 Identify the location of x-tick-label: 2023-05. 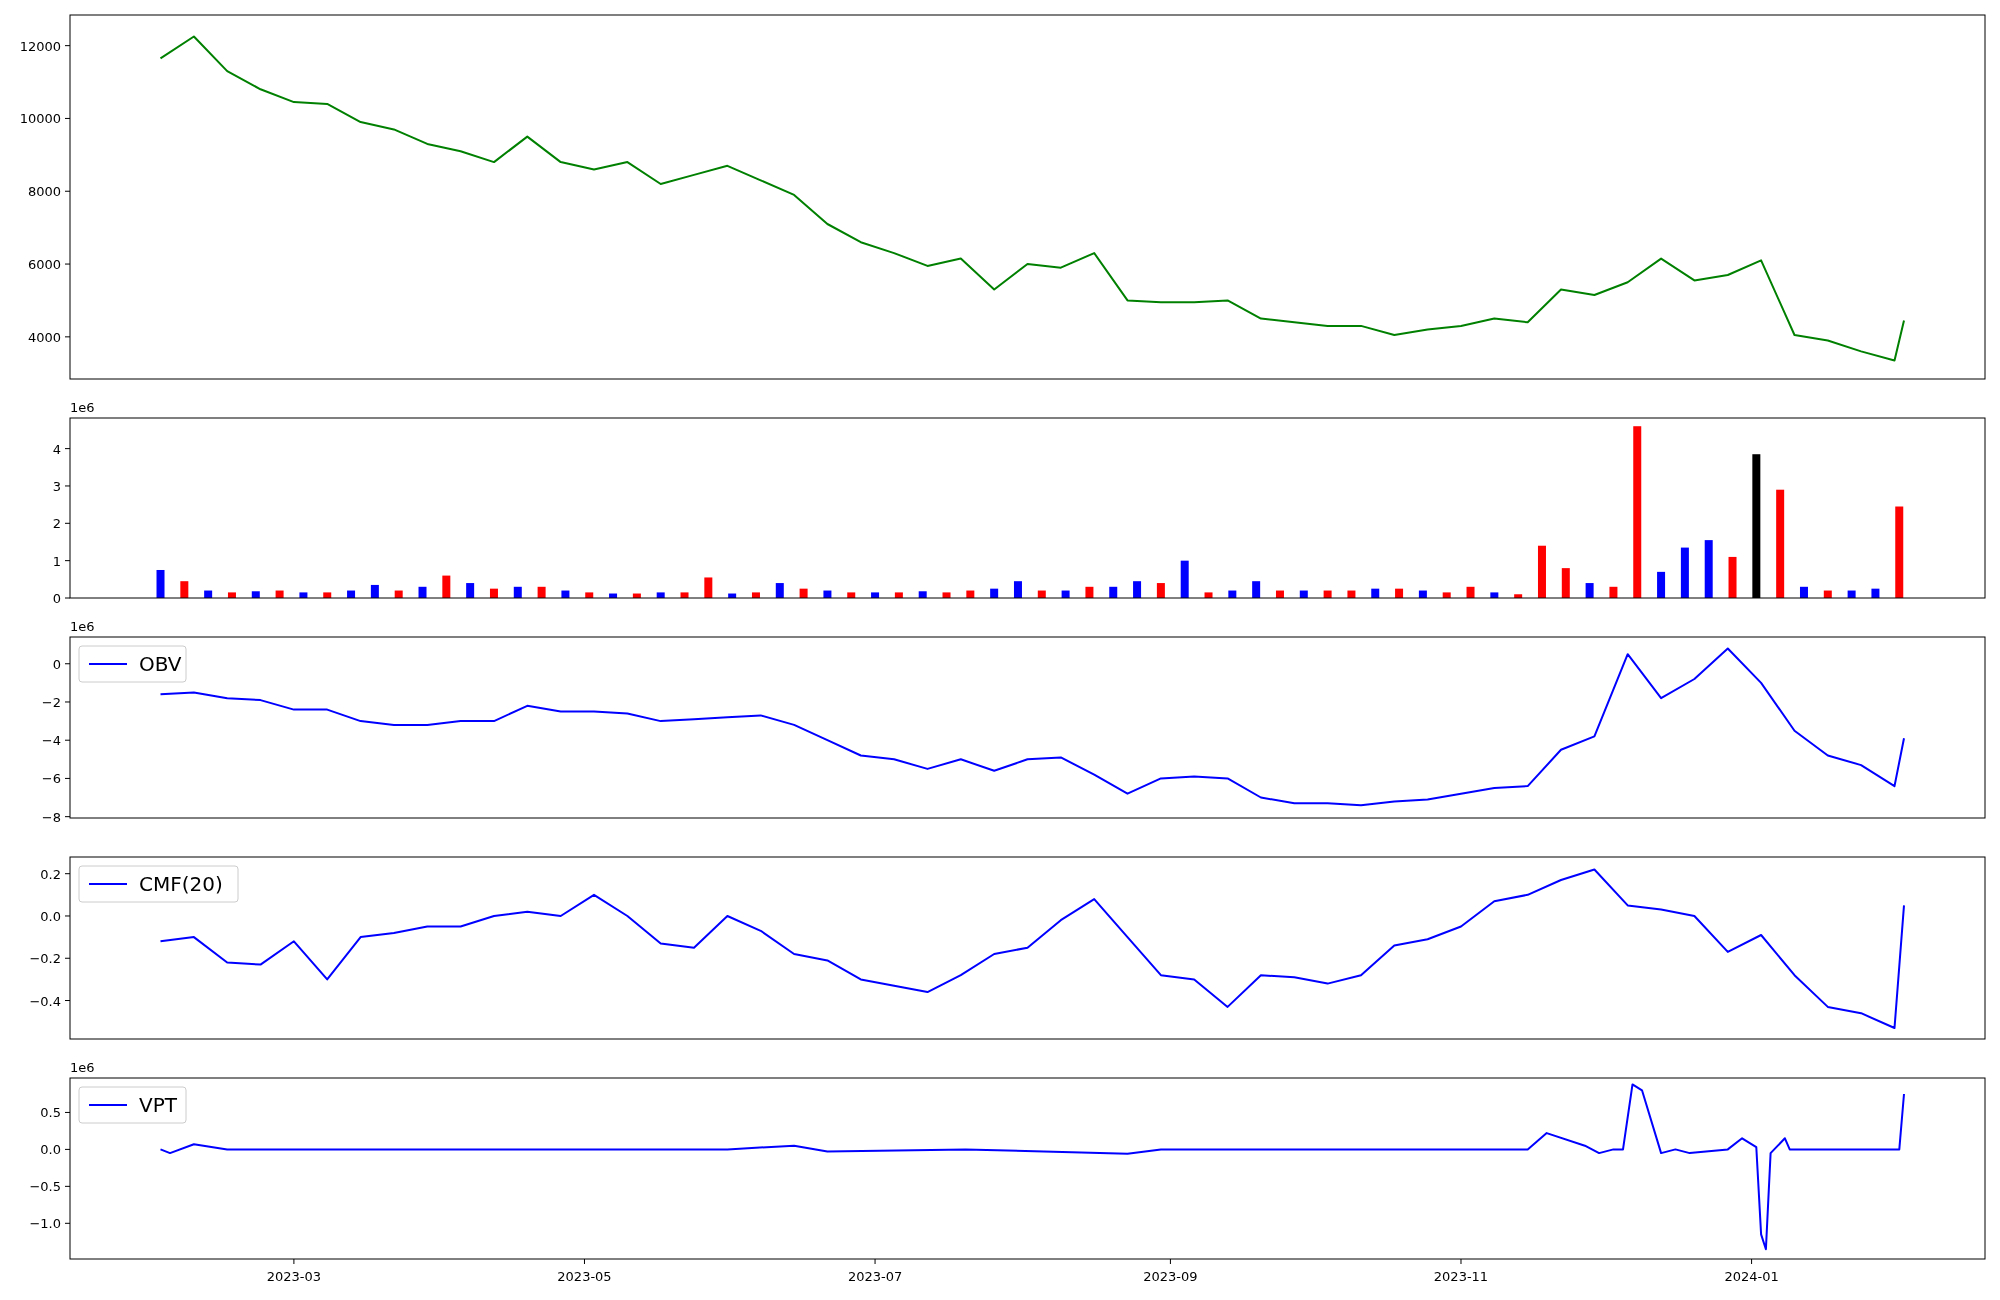
(584, 1276).